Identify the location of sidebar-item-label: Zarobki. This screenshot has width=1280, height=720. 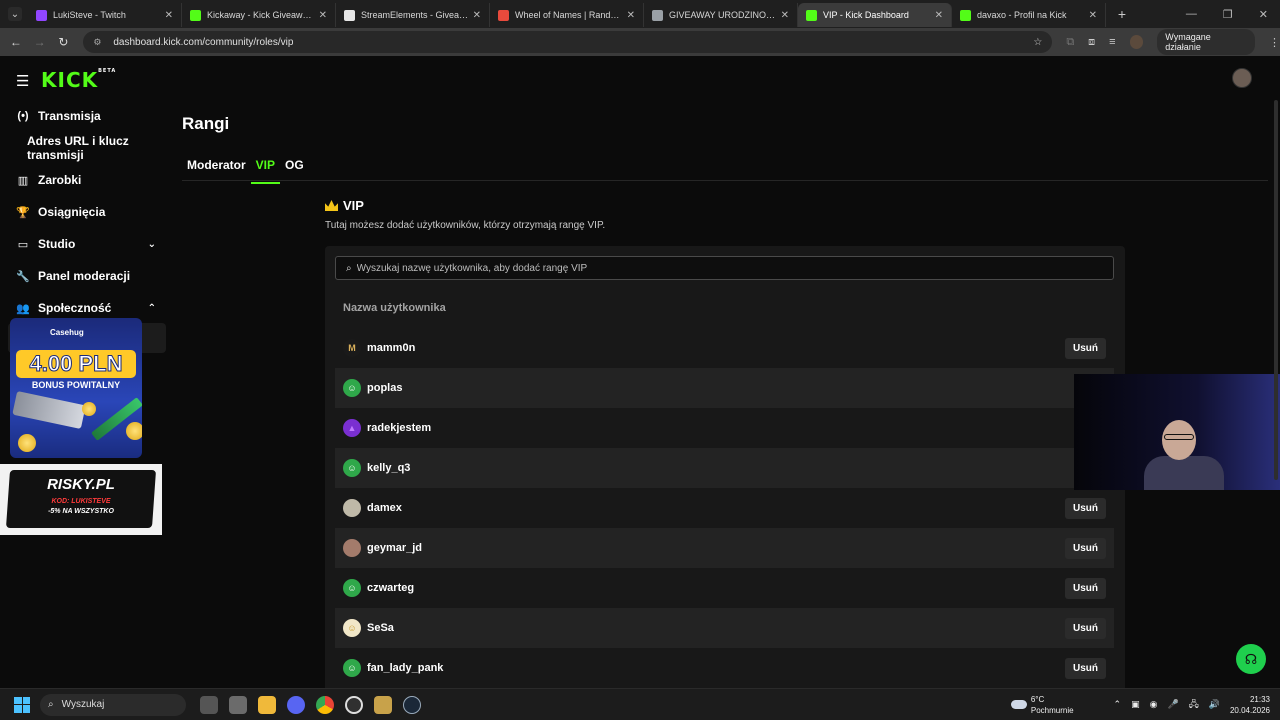
(60, 180).